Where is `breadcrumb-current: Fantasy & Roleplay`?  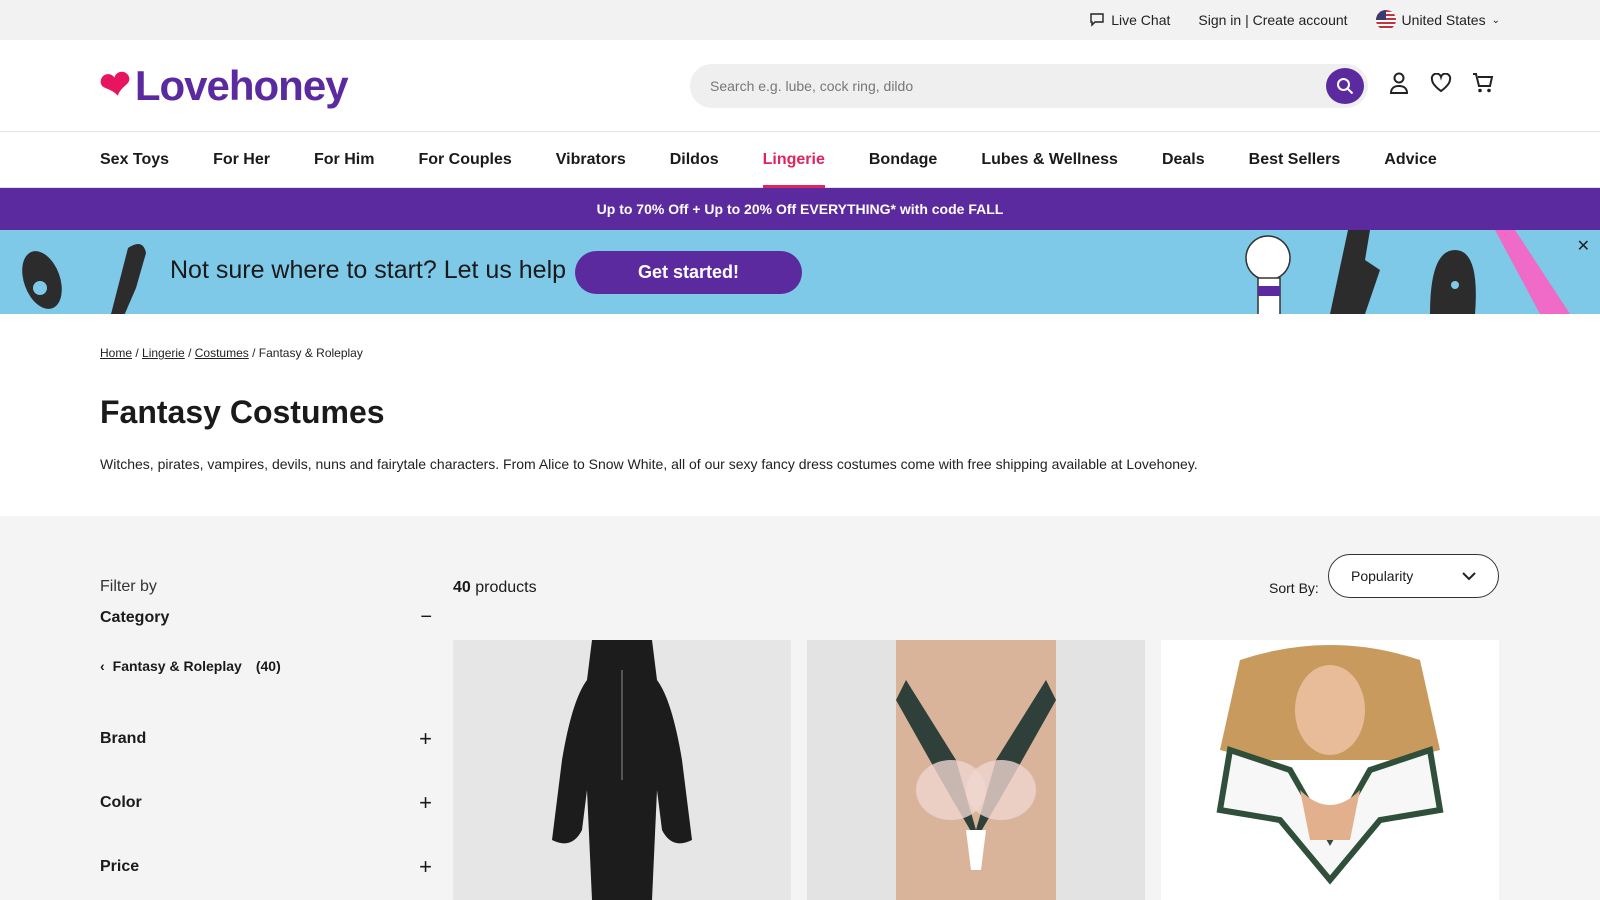 breadcrumb-current: Fantasy & Roleplay is located at coordinates (310, 353).